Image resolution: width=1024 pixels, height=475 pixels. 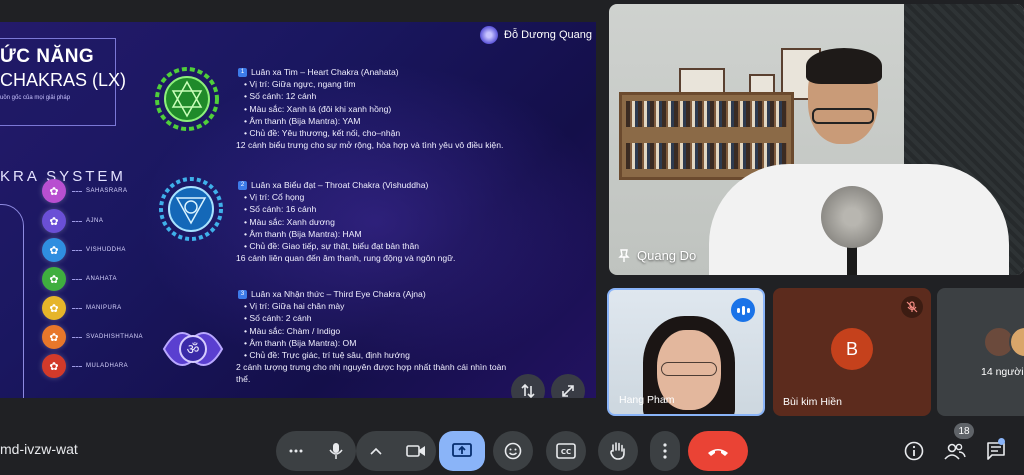 I want to click on avatar: B, so click(x=852, y=349).